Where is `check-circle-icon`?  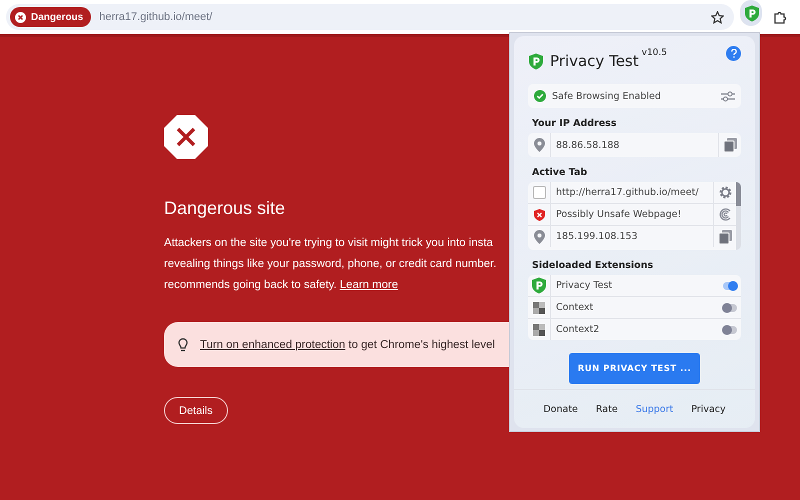 check-circle-icon is located at coordinates (540, 96).